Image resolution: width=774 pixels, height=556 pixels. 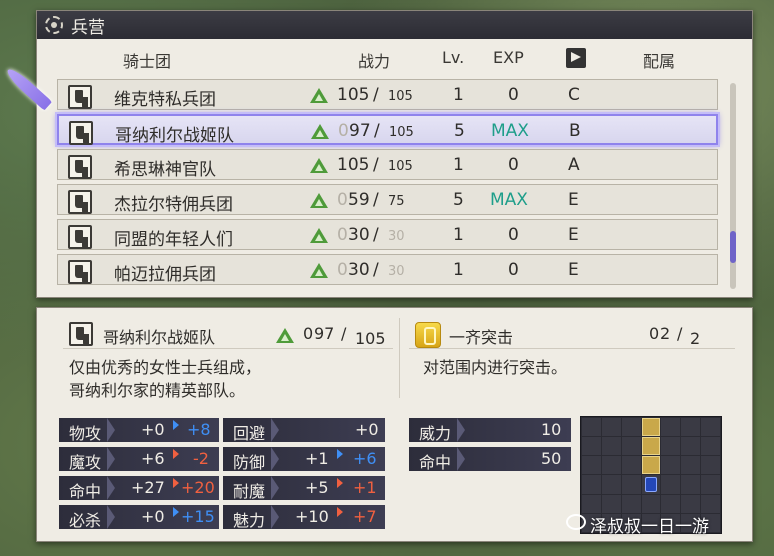 I want to click on gear-icon, so click(x=54, y=25).